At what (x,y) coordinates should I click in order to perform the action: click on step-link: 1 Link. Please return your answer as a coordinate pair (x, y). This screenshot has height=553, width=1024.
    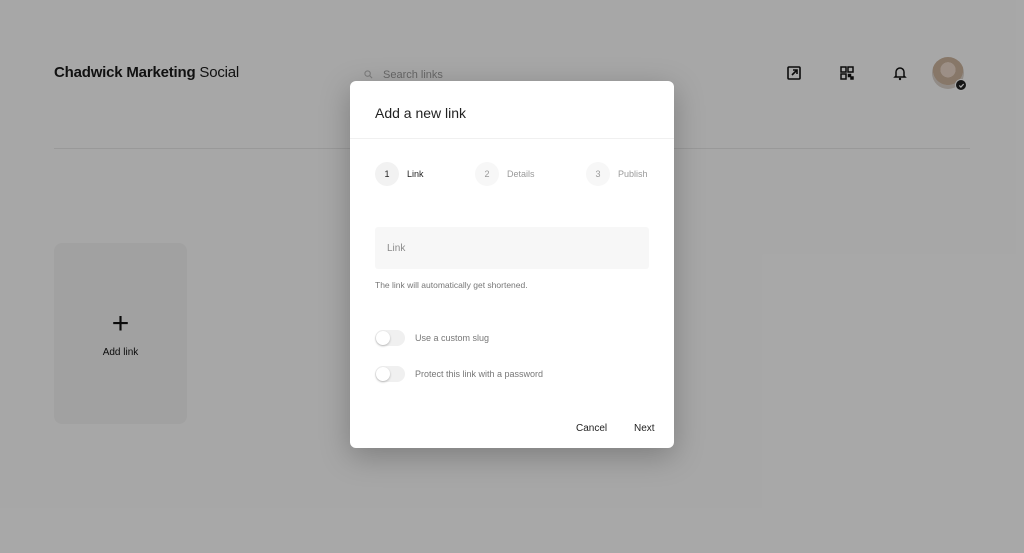
    Looking at the image, I should click on (399, 174).